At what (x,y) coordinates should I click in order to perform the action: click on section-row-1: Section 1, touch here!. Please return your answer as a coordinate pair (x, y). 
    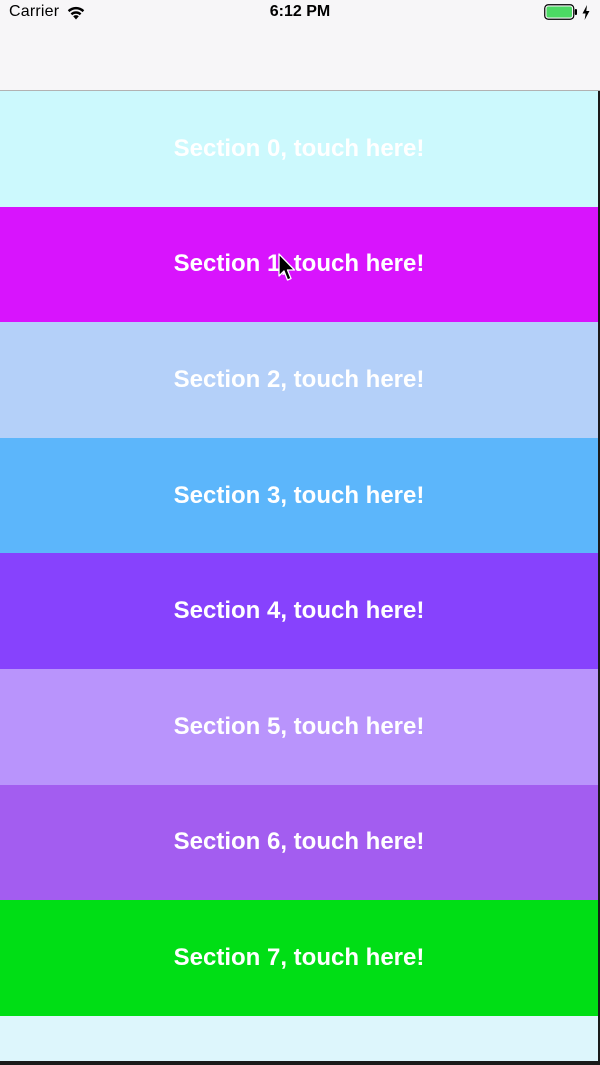
    Looking at the image, I should click on (299, 264).